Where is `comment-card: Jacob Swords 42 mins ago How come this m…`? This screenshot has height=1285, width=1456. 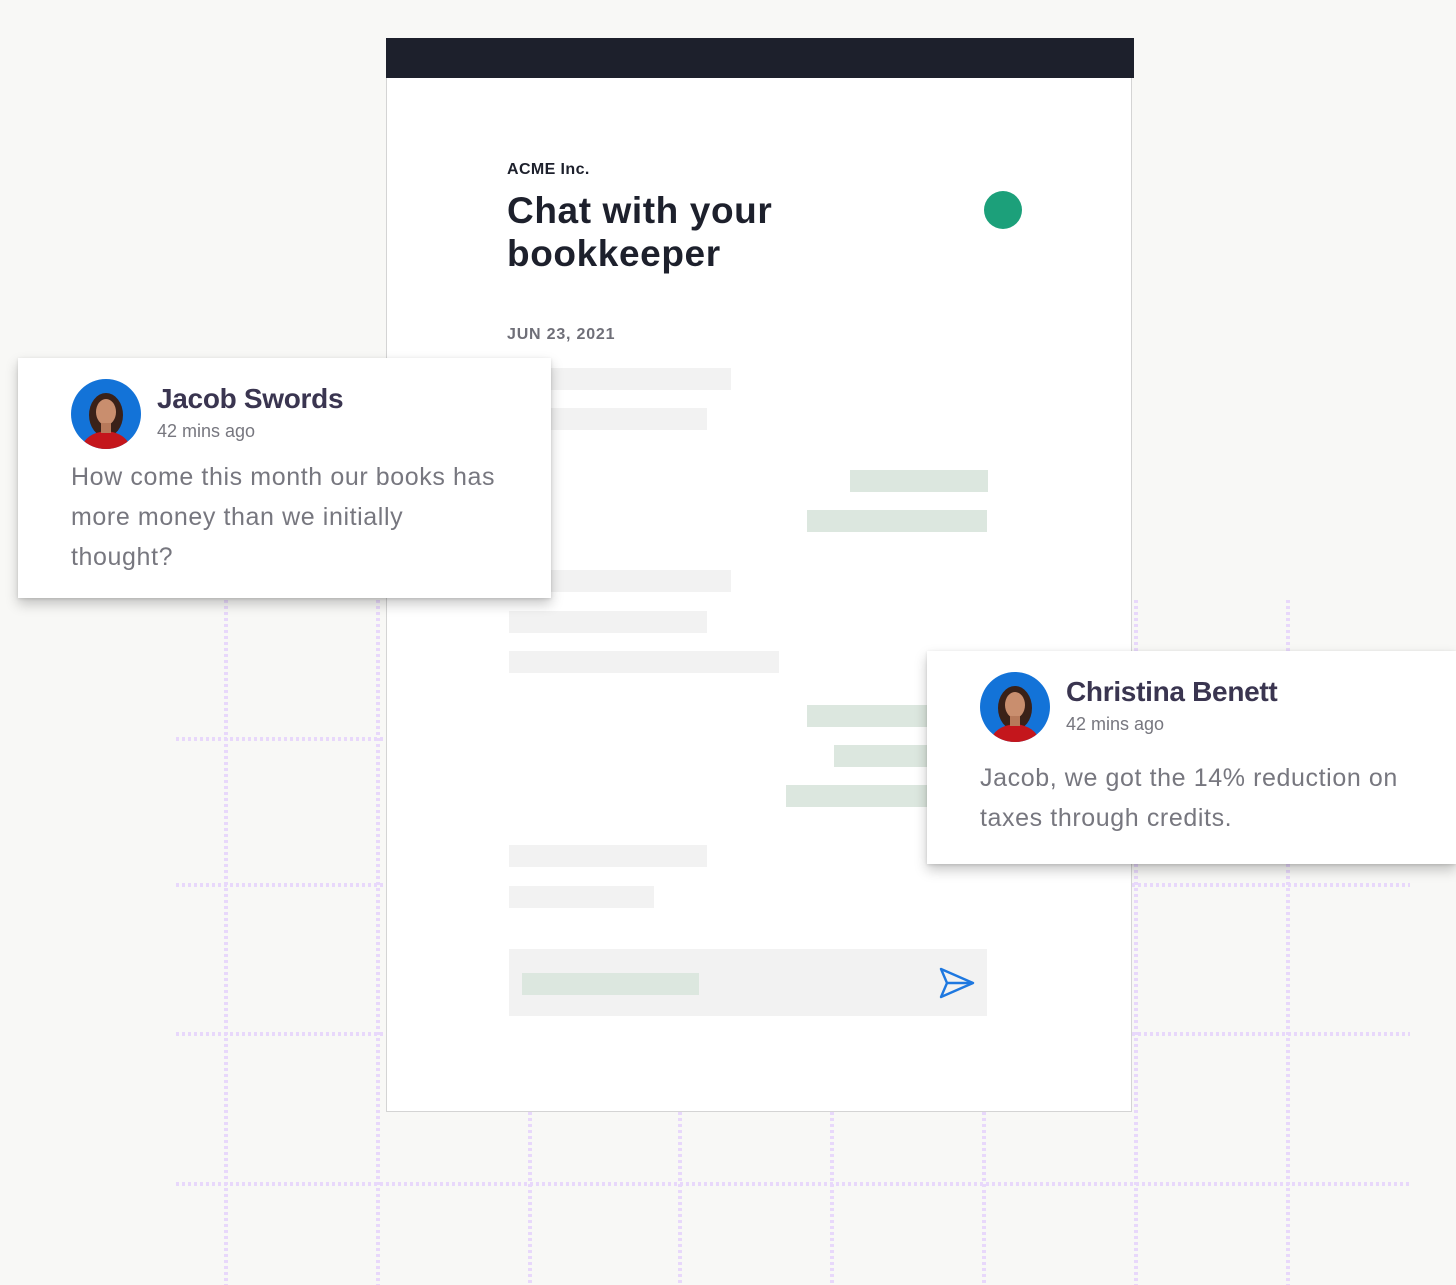
comment-card: Jacob Swords 42 mins ago How come this m… is located at coordinates (284, 478).